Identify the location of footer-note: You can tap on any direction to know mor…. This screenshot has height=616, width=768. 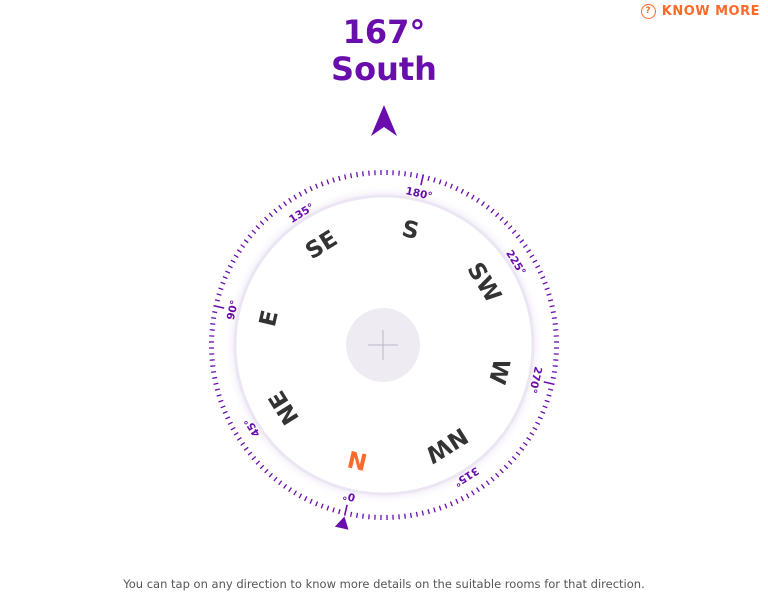
(384, 584).